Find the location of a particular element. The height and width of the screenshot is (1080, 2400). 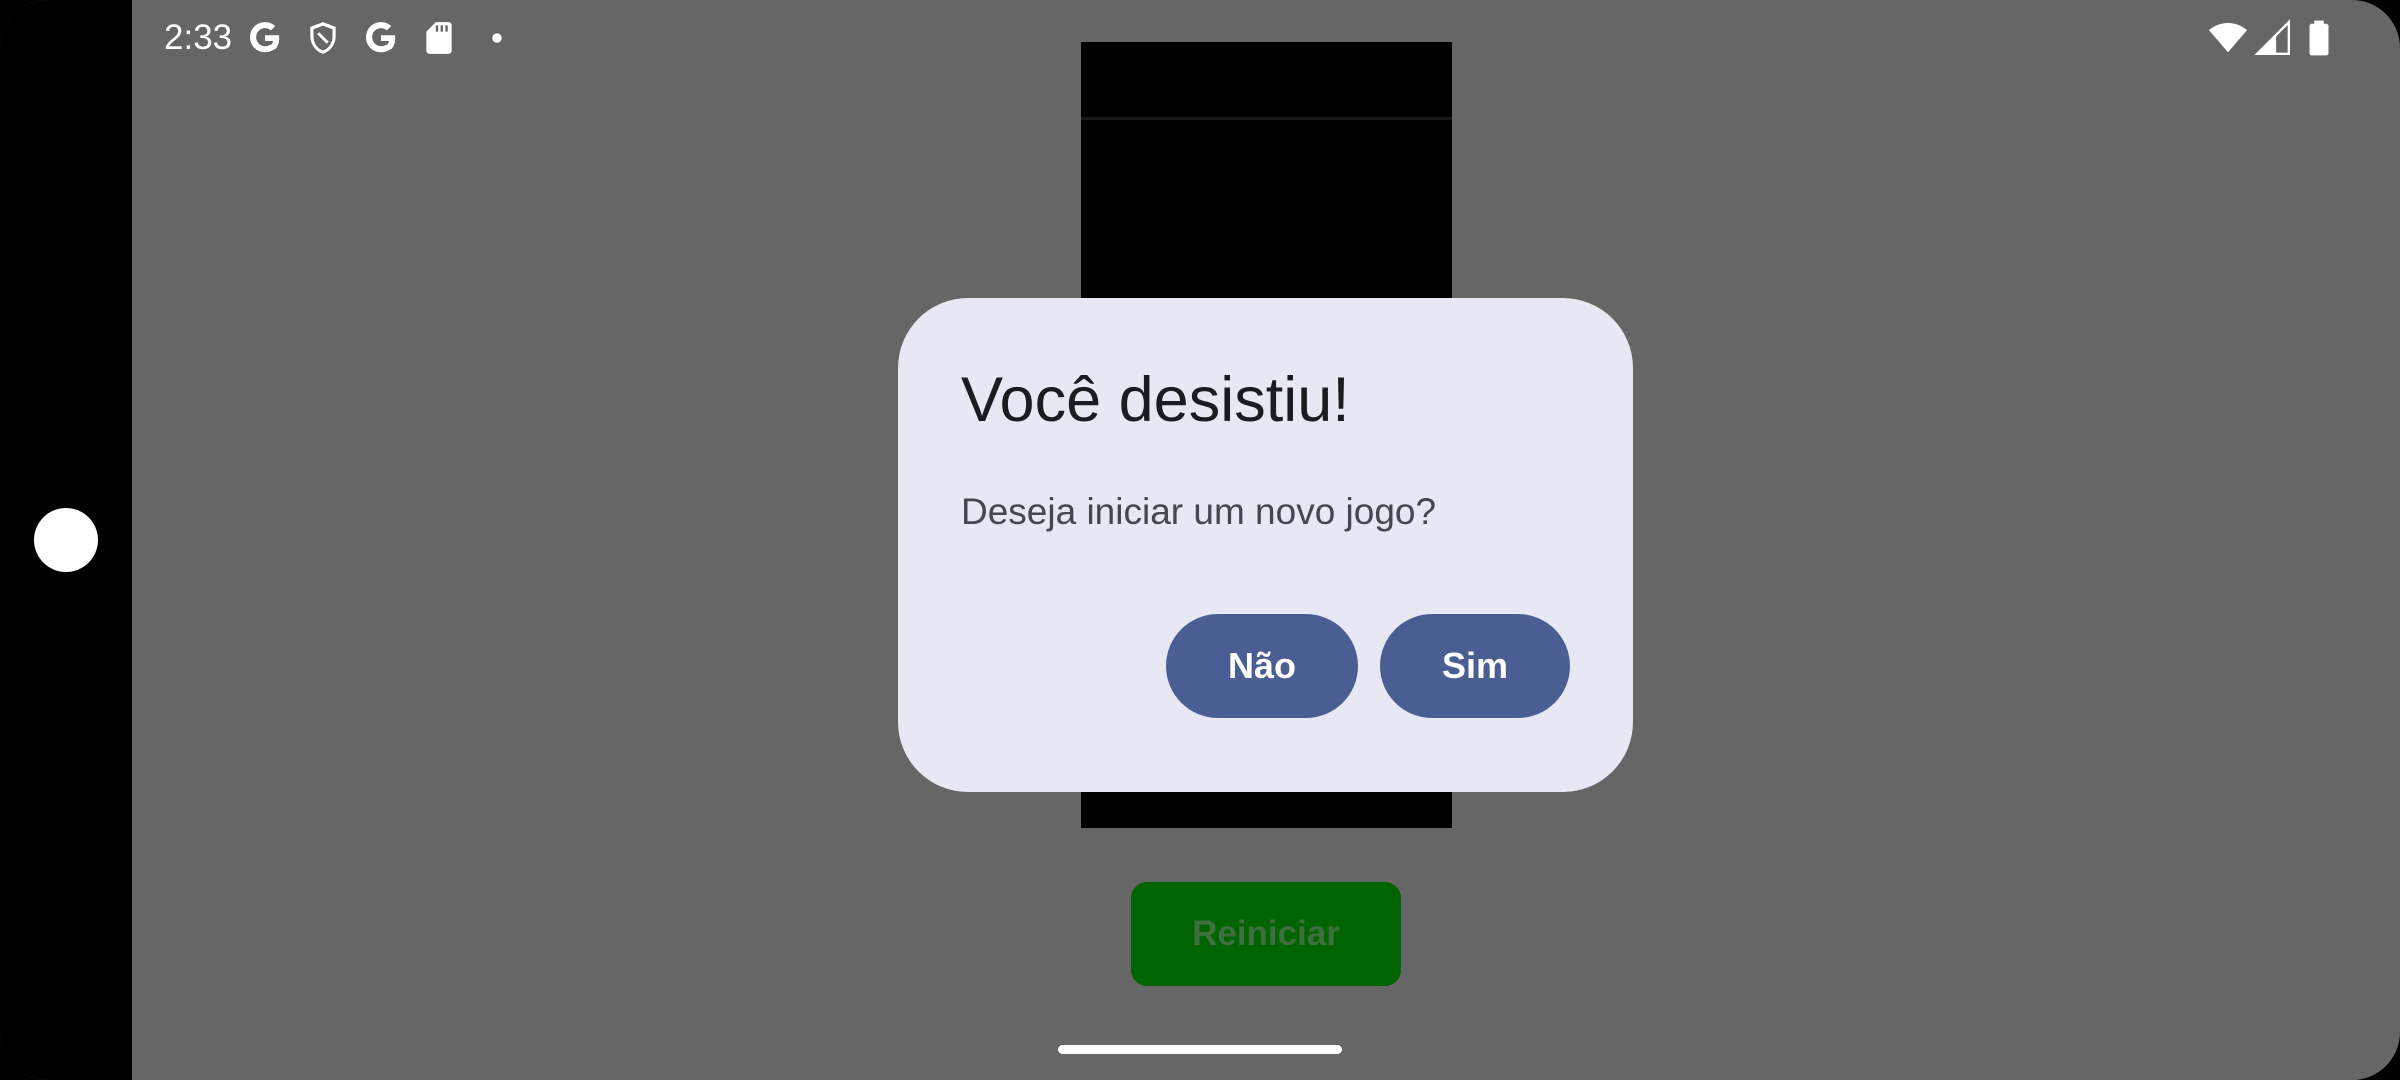

shield-icon is located at coordinates (323, 38).